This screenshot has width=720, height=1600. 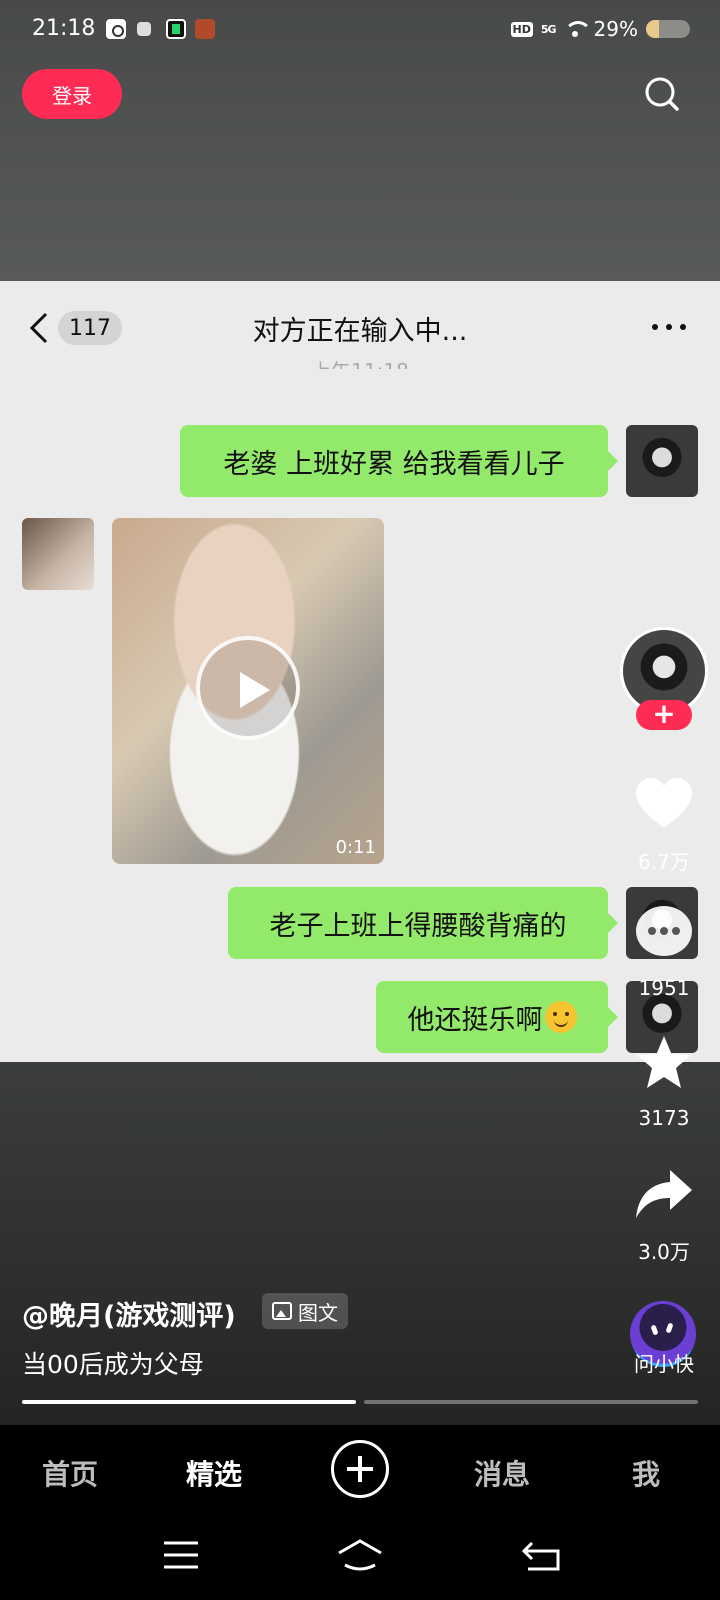 What do you see at coordinates (355, 847) in the screenshot?
I see `video-duration: 0:11` at bounding box center [355, 847].